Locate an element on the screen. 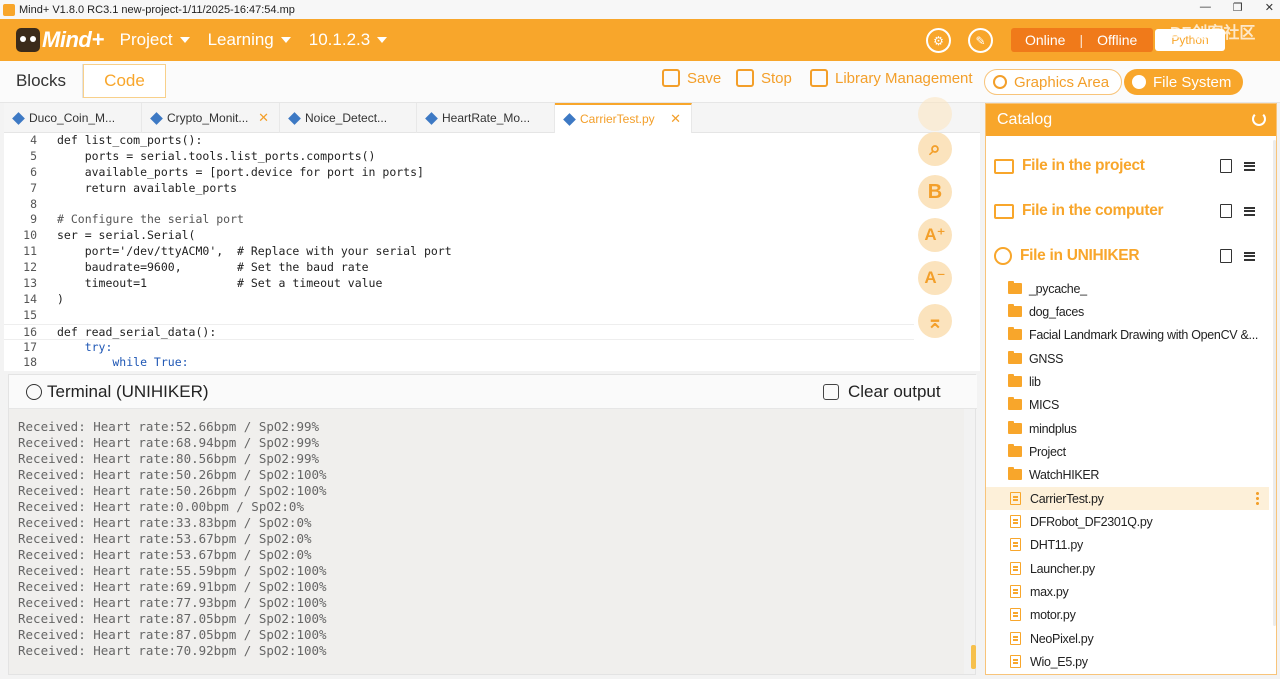 This screenshot has width=1280, height=679. section-computer-files: File in the computer is located at coordinates (1131, 211).